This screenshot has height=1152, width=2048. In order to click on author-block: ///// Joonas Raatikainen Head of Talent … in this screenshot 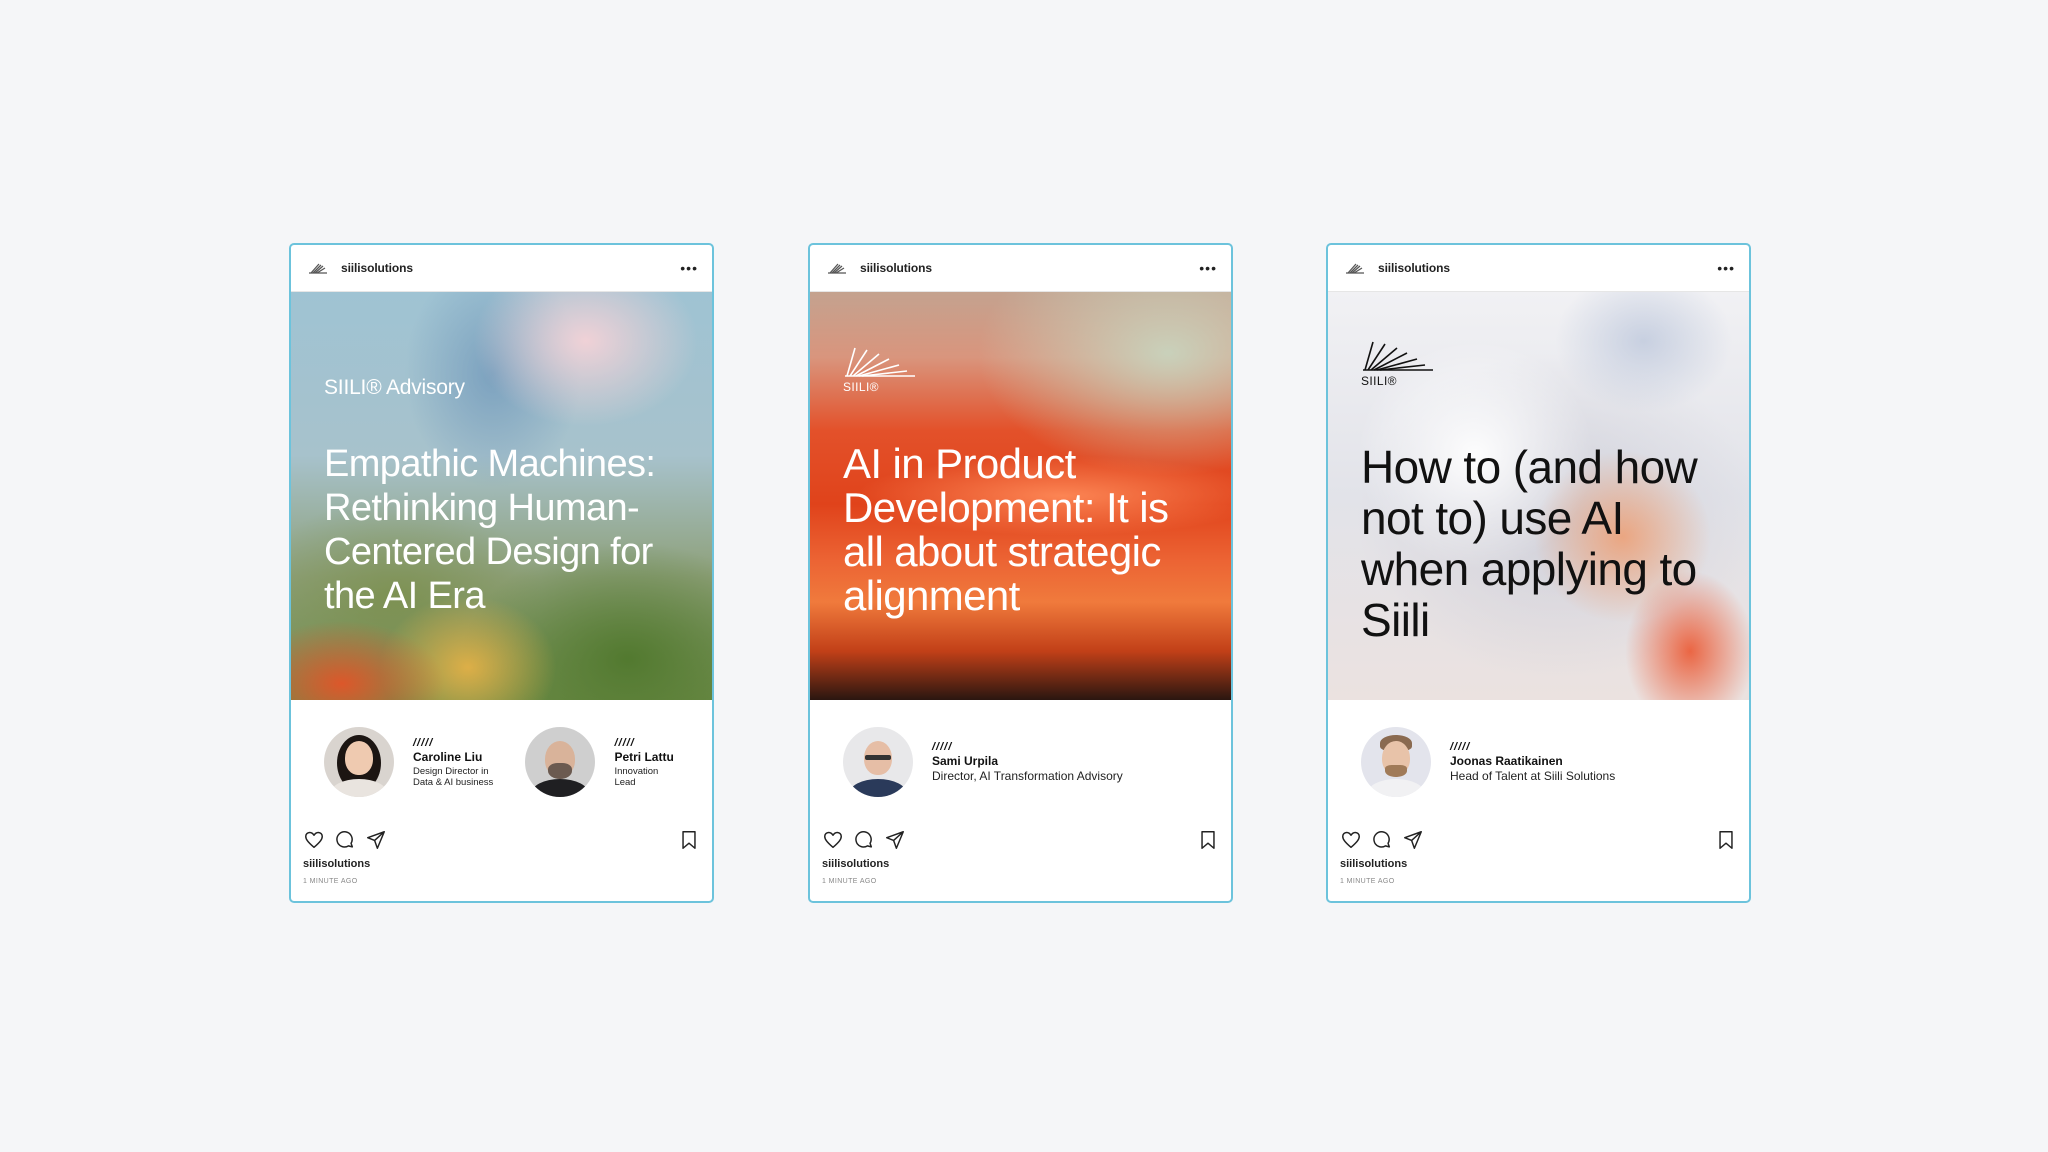, I will do `click(1488, 762)`.